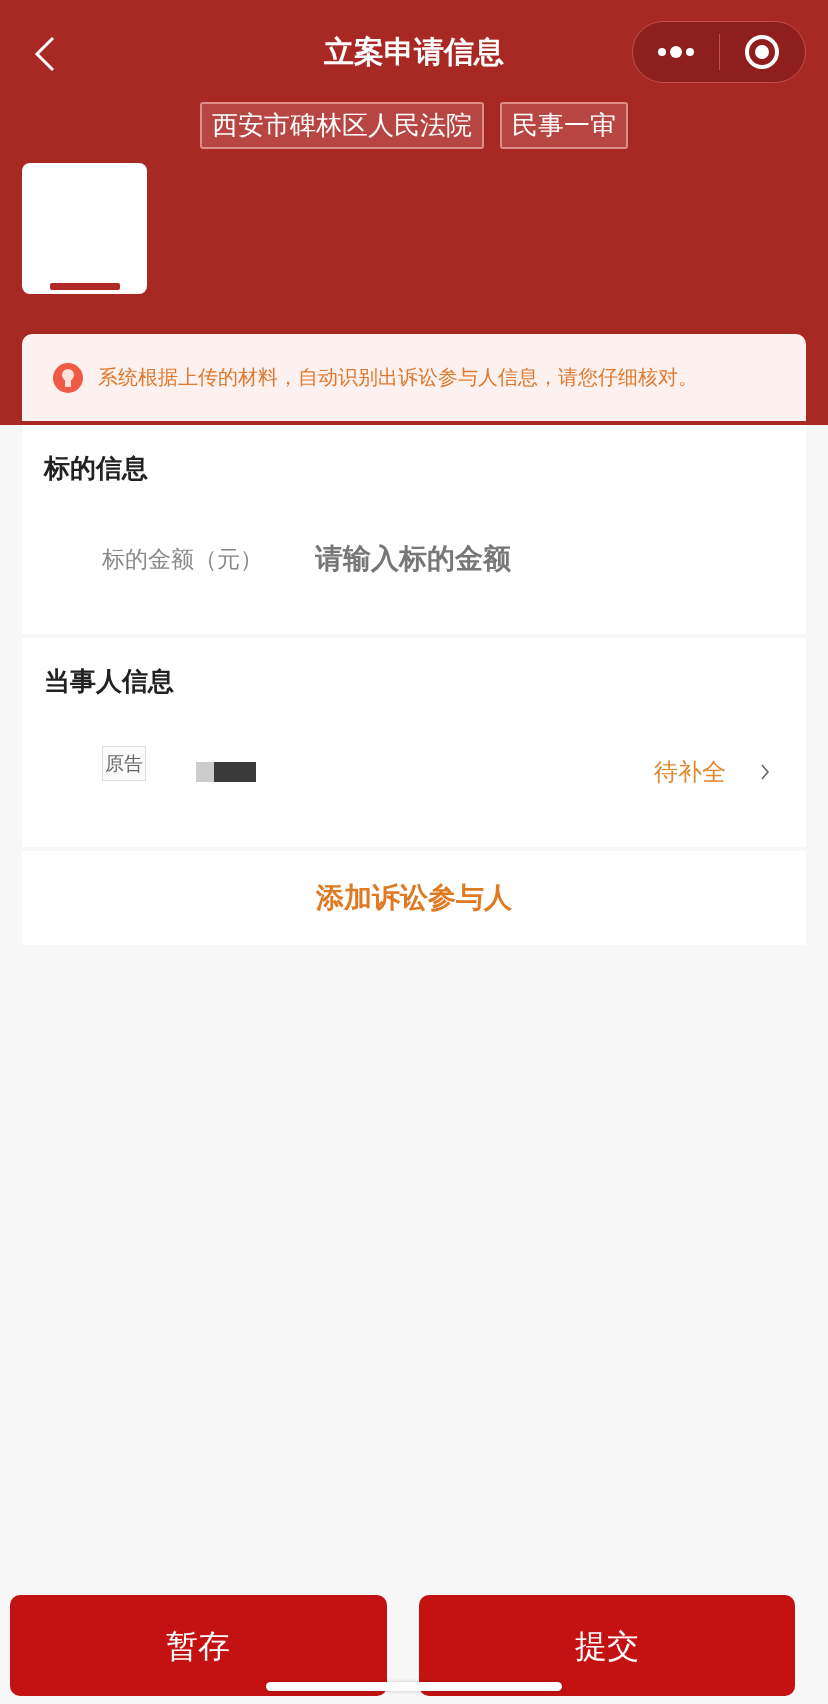 The image size is (828, 1704). What do you see at coordinates (124, 763) in the screenshot?
I see `role-tag: 原告` at bounding box center [124, 763].